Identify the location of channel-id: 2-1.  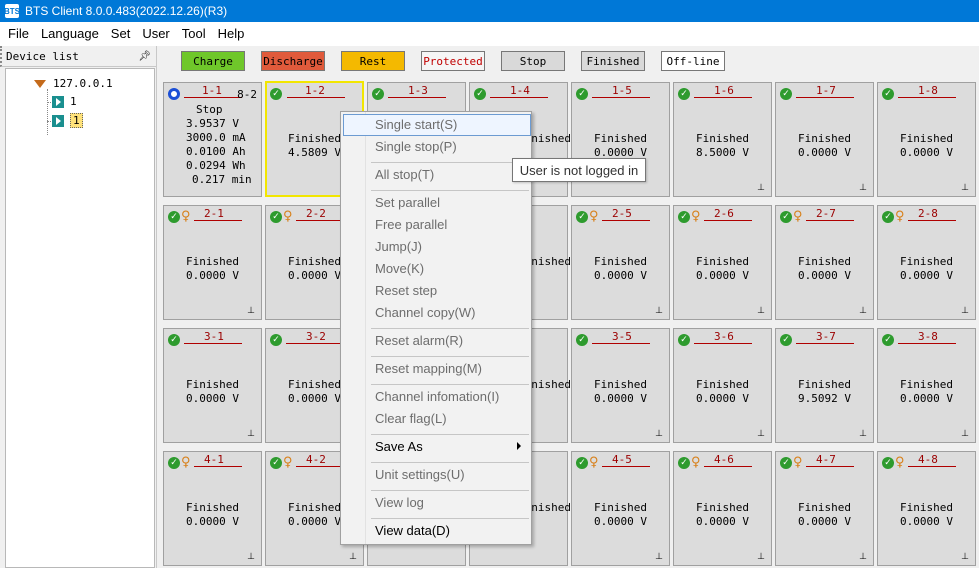
(214, 213).